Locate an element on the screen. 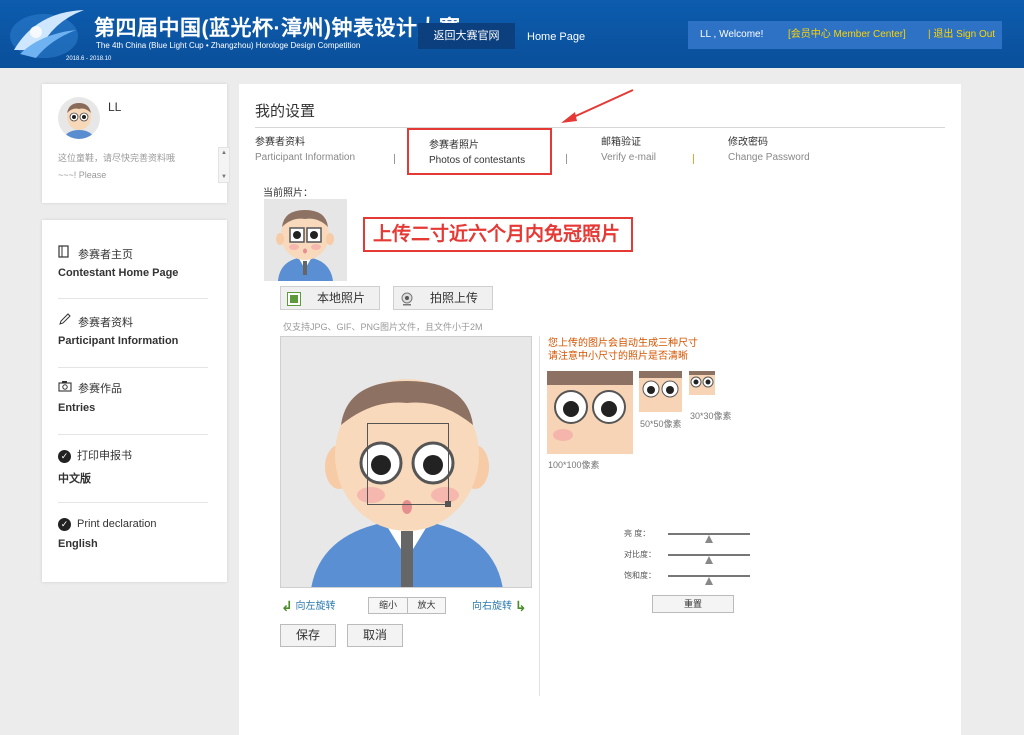 The image size is (1024, 735). menu-label-cn: 打印申报书 is located at coordinates (104, 456).